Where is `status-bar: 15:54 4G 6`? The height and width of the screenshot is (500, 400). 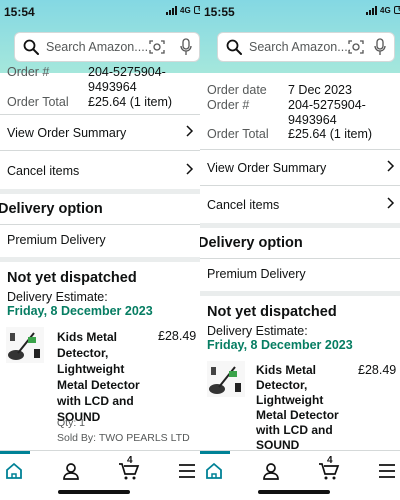
status-bar: 15:54 4G 6 is located at coordinates (100, 13).